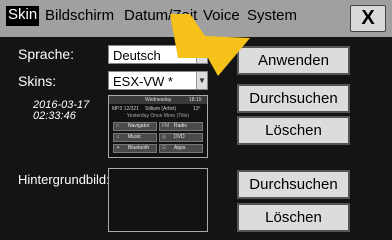 The width and height of the screenshot is (392, 240). Describe the element at coordinates (54, 116) in the screenshot. I see `skin-time: 02:33:46` at that location.